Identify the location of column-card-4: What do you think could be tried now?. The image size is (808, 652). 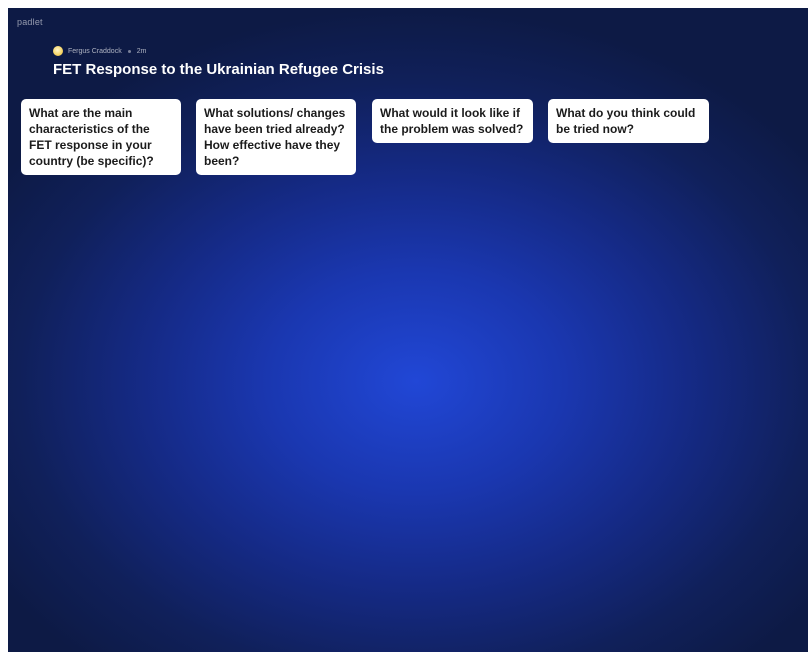
(628, 121).